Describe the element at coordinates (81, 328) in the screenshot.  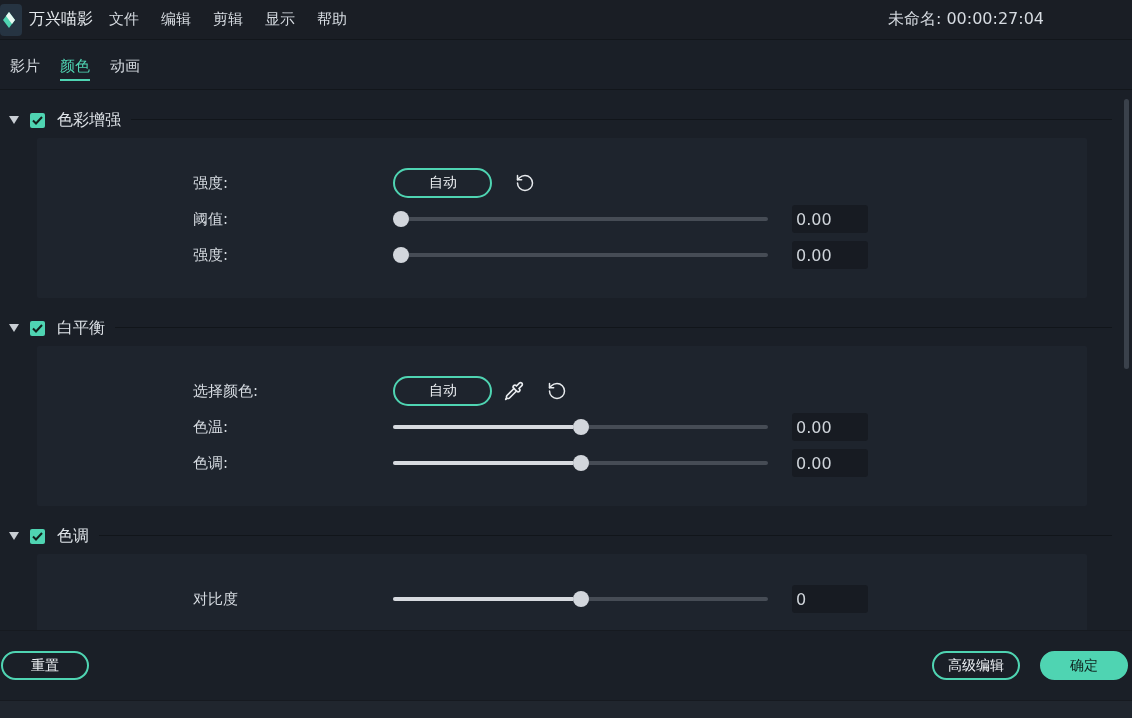
I see `section-title: 白平衡` at that location.